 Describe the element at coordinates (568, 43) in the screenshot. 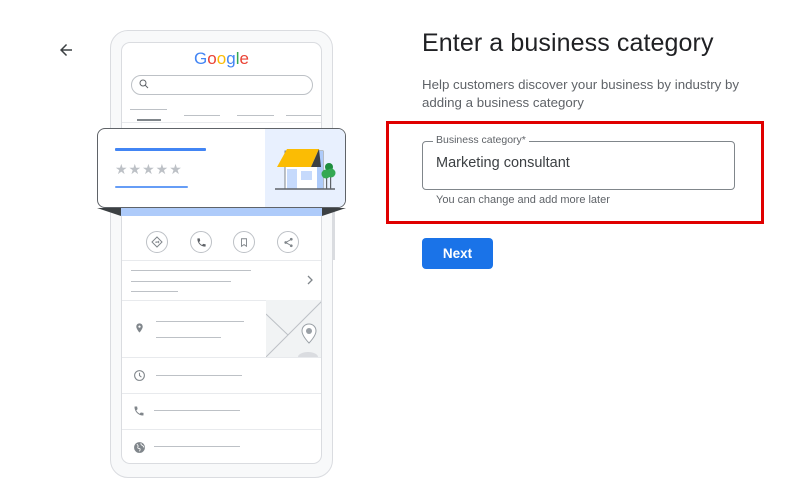

I see `page-title: Enter a business category` at that location.